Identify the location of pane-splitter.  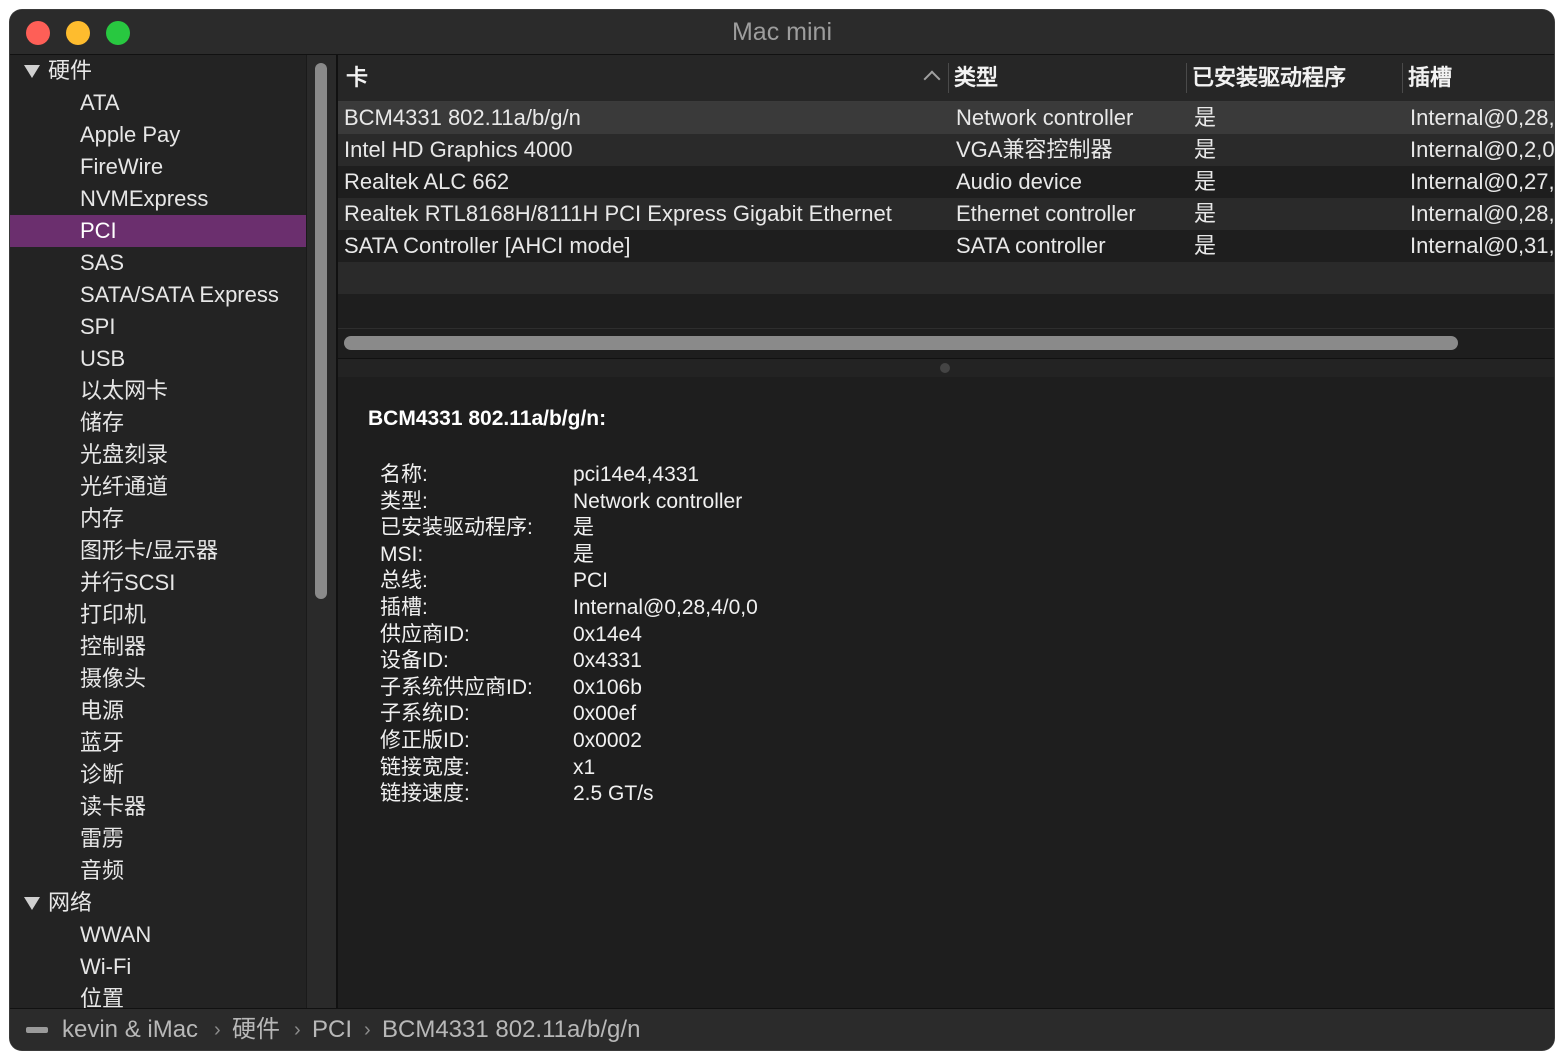
(946, 368).